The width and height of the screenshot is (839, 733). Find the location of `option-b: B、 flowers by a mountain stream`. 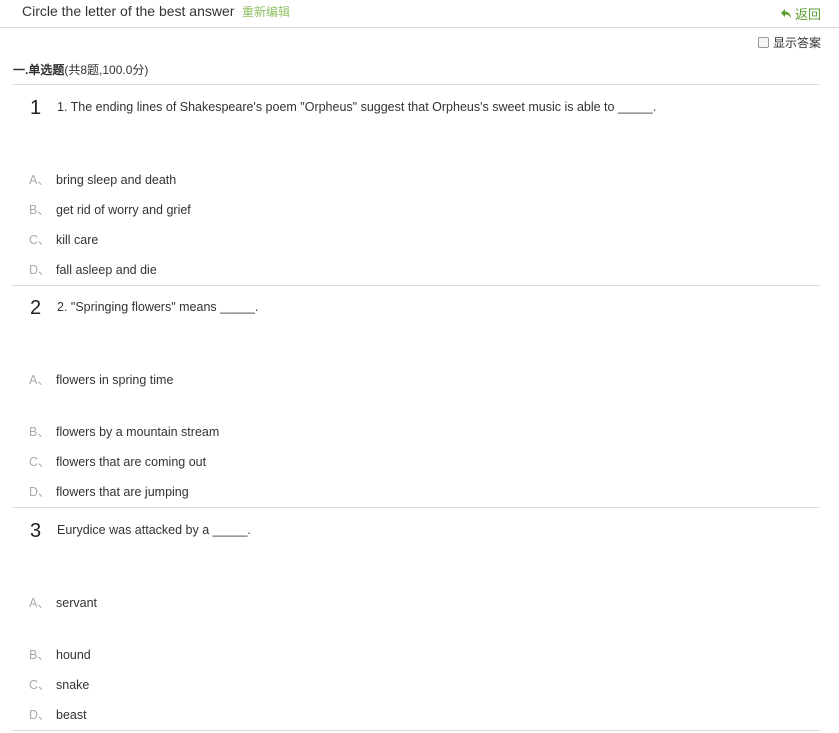

option-b: B、 flowers by a mountain stream is located at coordinates (124, 430).